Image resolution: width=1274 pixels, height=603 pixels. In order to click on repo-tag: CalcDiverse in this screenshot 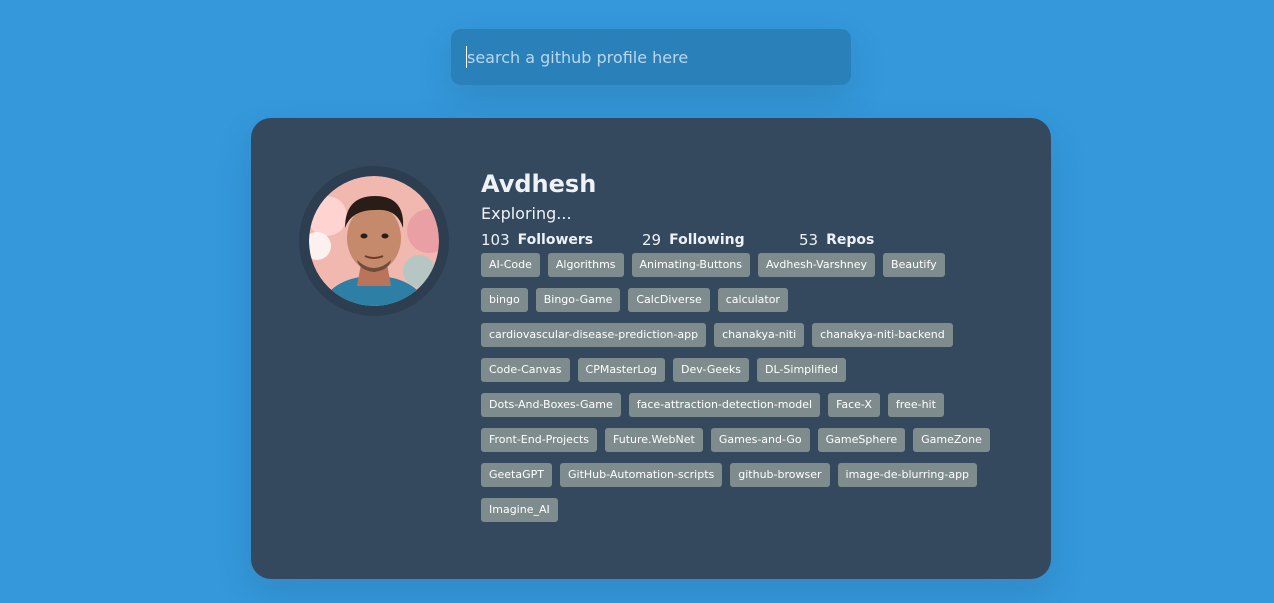, I will do `click(669, 300)`.